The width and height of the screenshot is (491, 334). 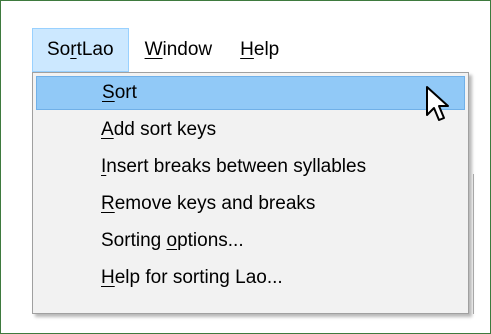 I want to click on menu-item-insert-breaks-suffix: nsert breaks between syllables, so click(x=236, y=166).